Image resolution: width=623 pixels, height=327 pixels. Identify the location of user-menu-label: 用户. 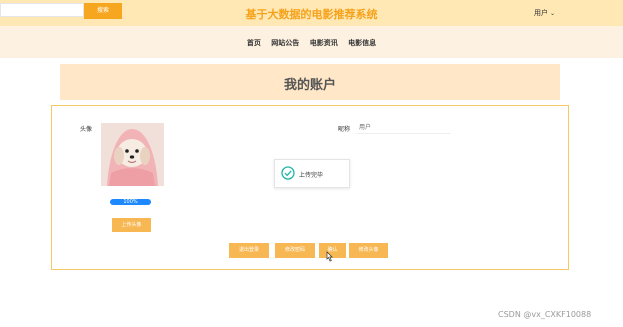
(541, 13).